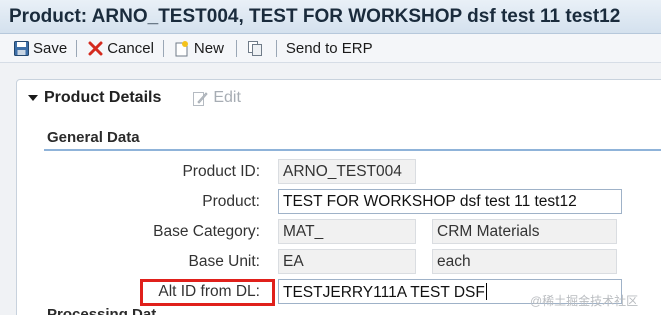 The height and width of the screenshot is (315, 661). Describe the element at coordinates (347, 171) in the screenshot. I see `product-id-field: ARNO_TEST004` at that location.